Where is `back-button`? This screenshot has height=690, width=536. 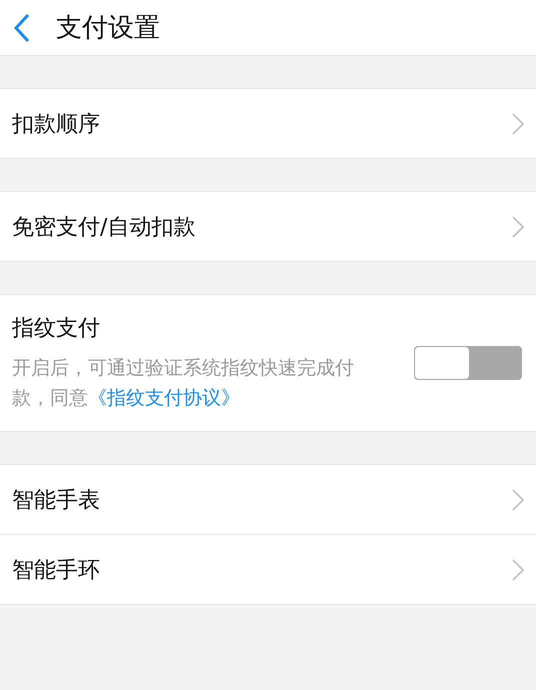 back-button is located at coordinates (22, 27).